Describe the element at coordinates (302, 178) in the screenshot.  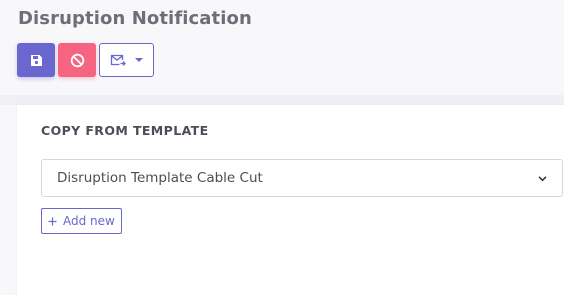
I see `template-select: Disruption Template Cable Cut` at that location.